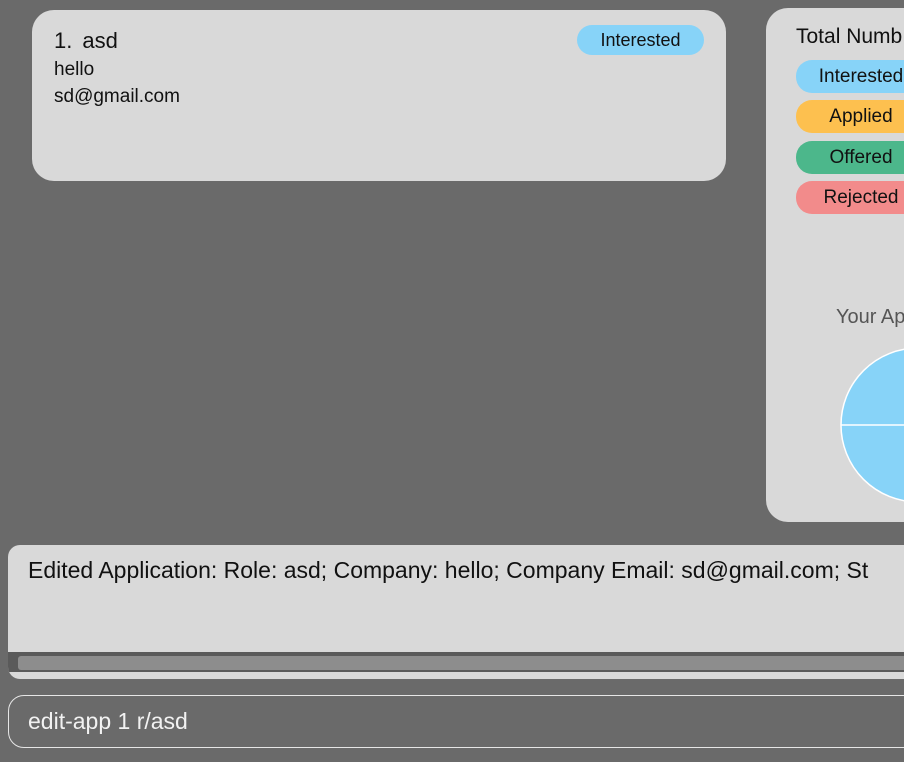  I want to click on stat-interested-label: Interested, so click(850, 76).